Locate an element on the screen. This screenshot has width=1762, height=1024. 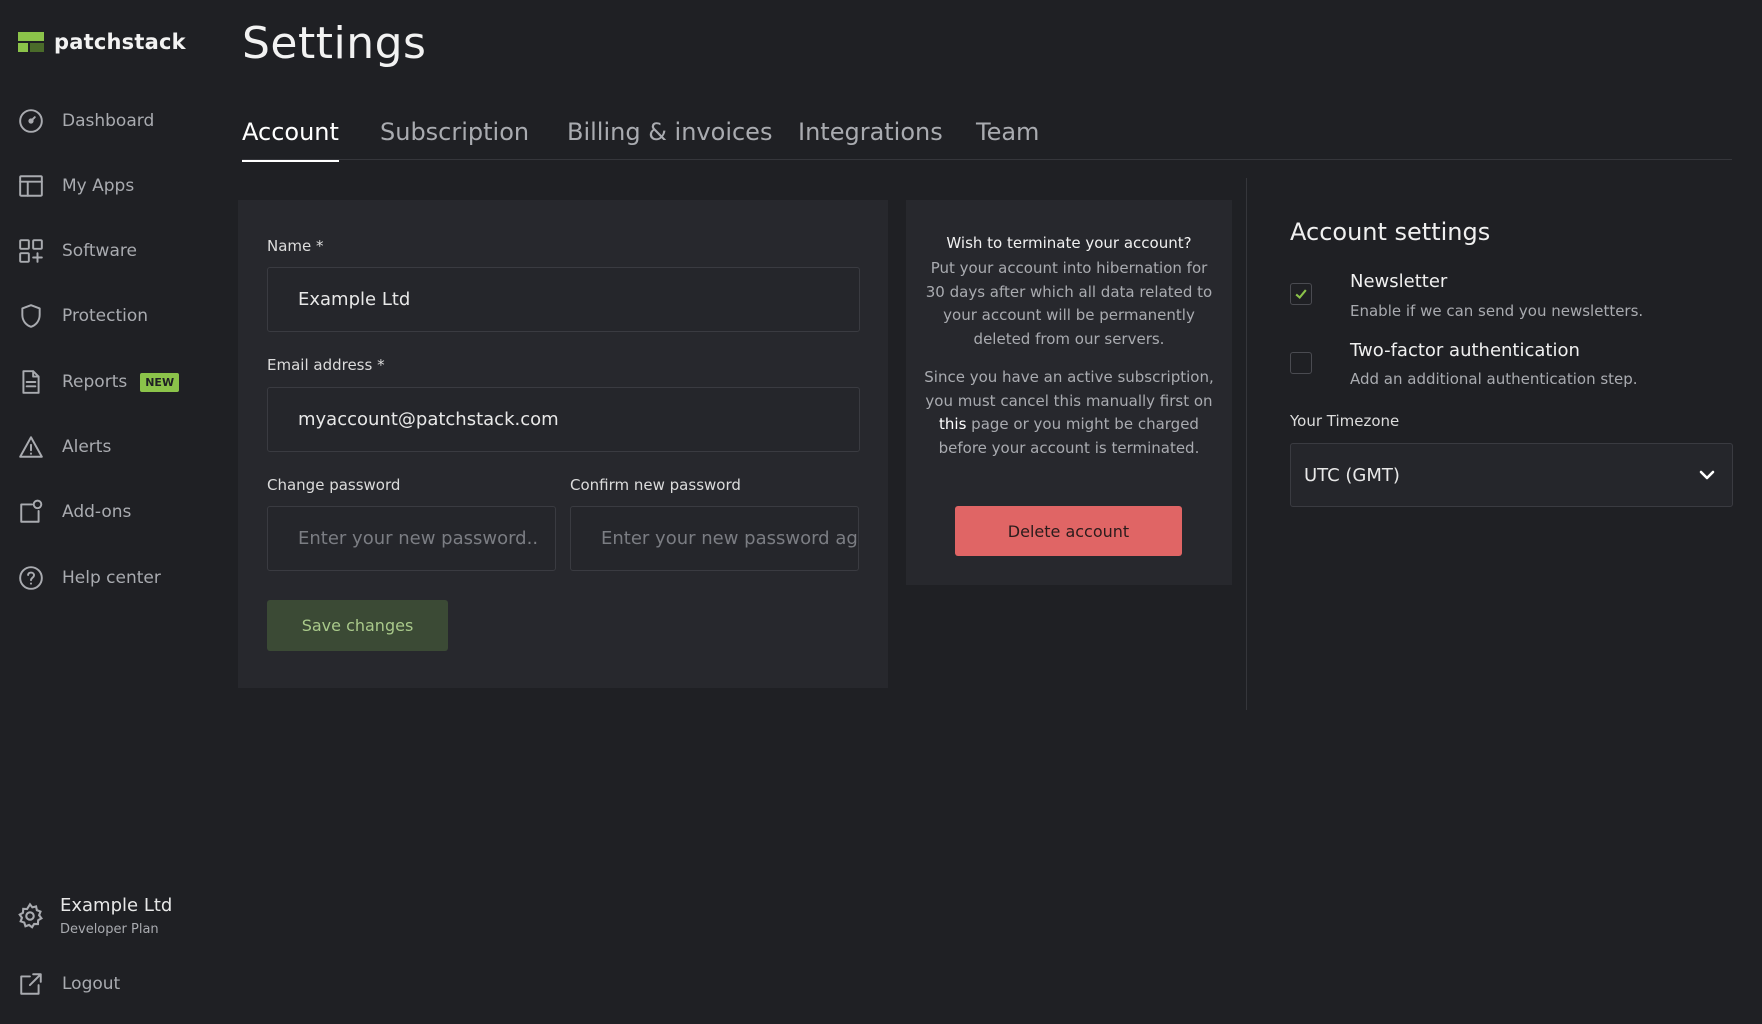
timezone-label: Your Timezone is located at coordinates (1345, 421).